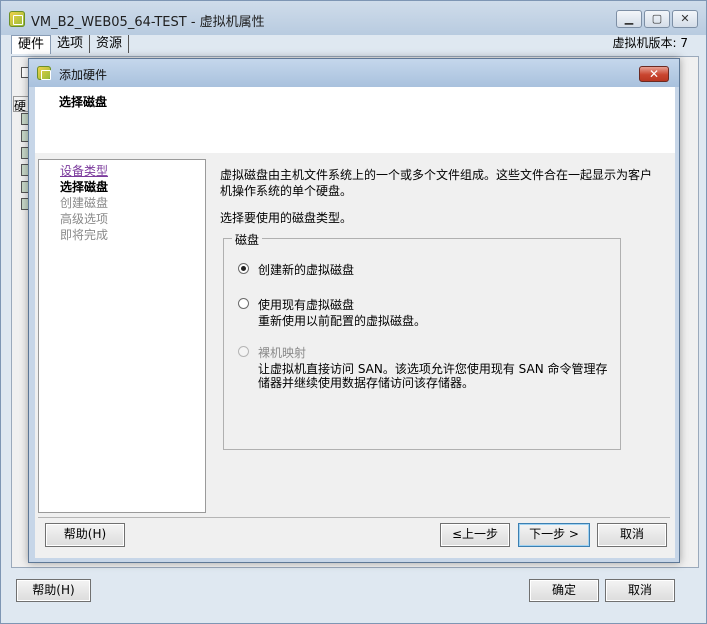  Describe the element at coordinates (122, 336) in the screenshot. I see `wizard-steps-panel: 设备类型 选择磁盘 创建磁盘 高级选项 即将完成` at that location.